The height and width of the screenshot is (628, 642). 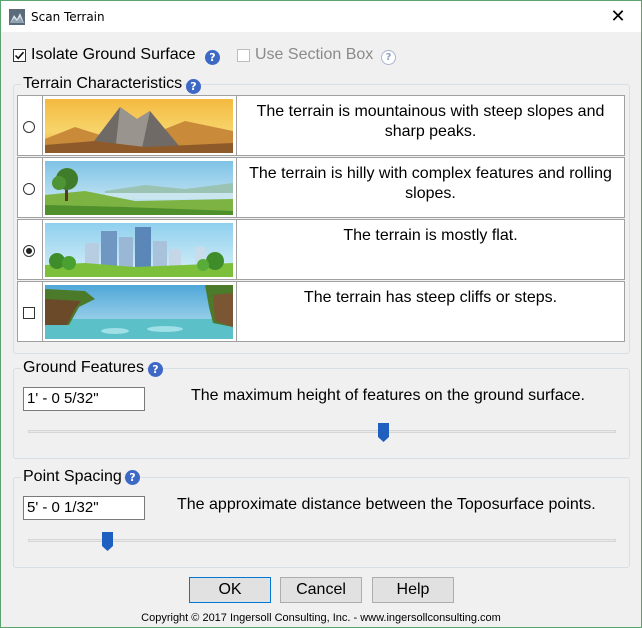 What do you see at coordinates (322, 540) in the screenshot?
I see `point-spacing-slider-track` at bounding box center [322, 540].